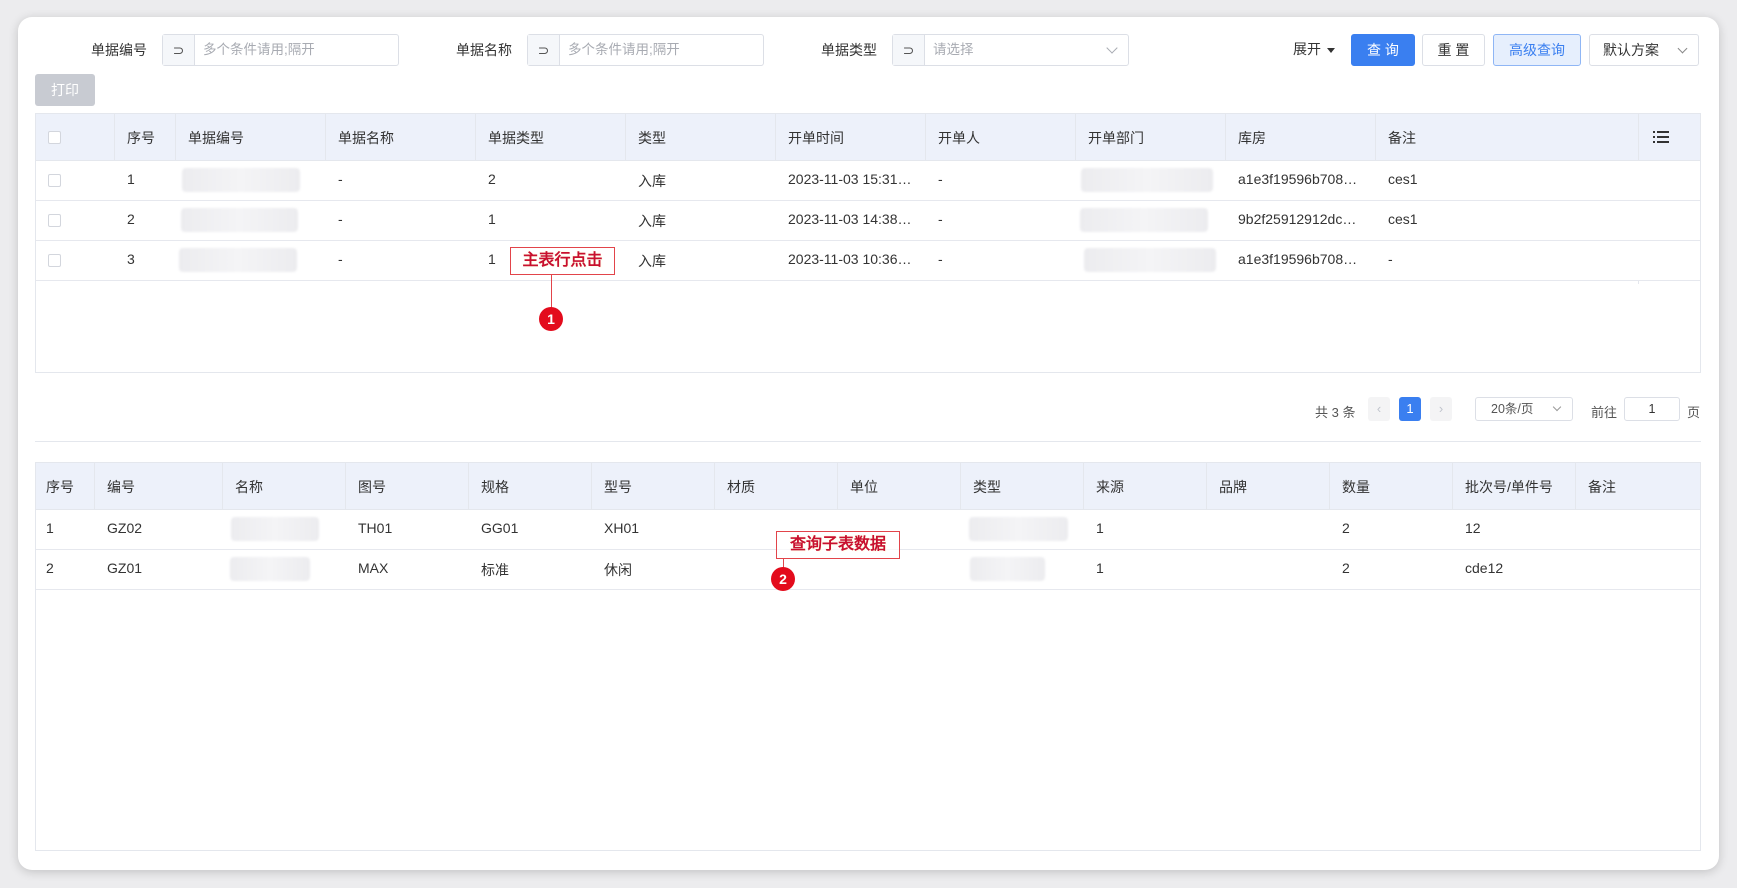 The width and height of the screenshot is (1737, 888). I want to click on row-source: 1, so click(1100, 528).